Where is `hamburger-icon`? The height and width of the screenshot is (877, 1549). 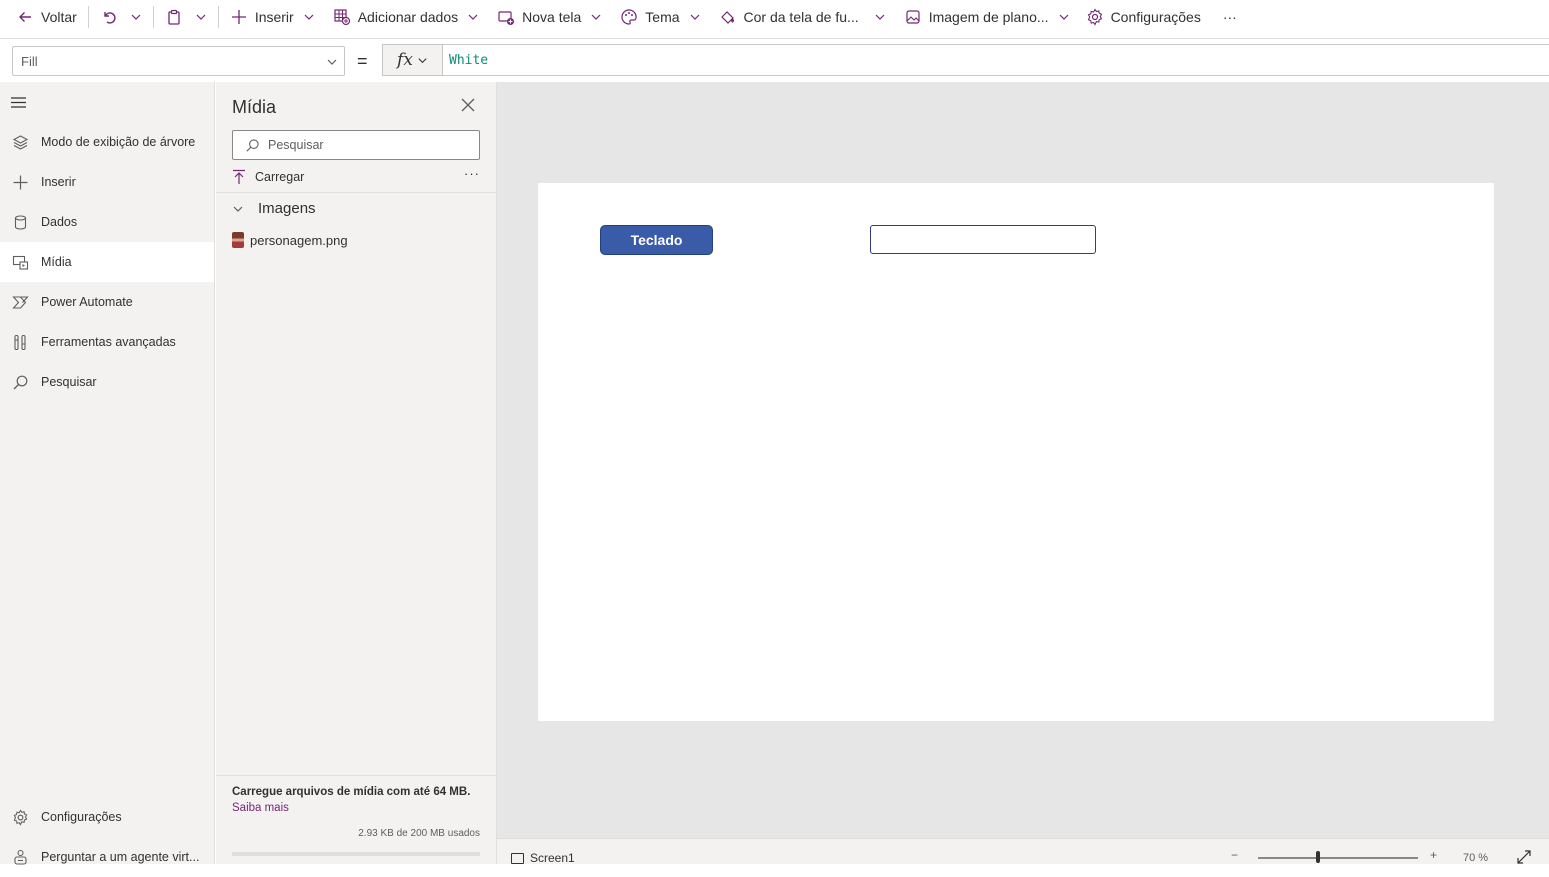
hamburger-icon is located at coordinates (18, 102).